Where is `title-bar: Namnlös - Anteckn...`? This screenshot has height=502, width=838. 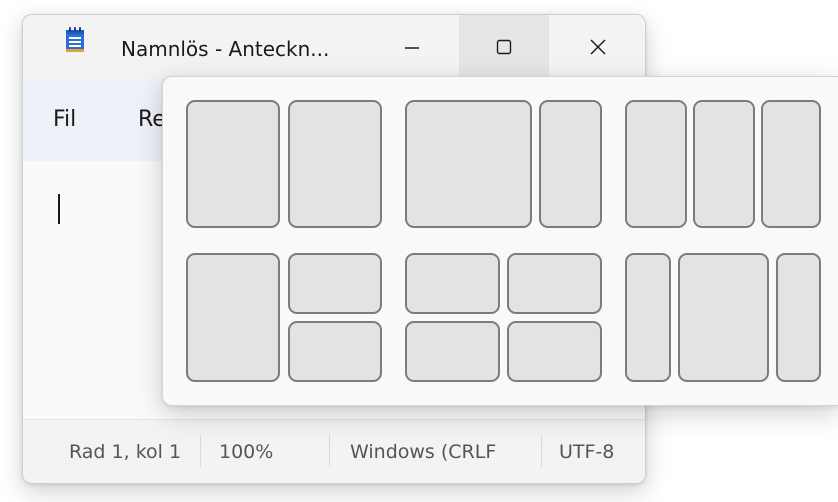
title-bar: Namnlös - Anteckn... is located at coordinates (334, 47).